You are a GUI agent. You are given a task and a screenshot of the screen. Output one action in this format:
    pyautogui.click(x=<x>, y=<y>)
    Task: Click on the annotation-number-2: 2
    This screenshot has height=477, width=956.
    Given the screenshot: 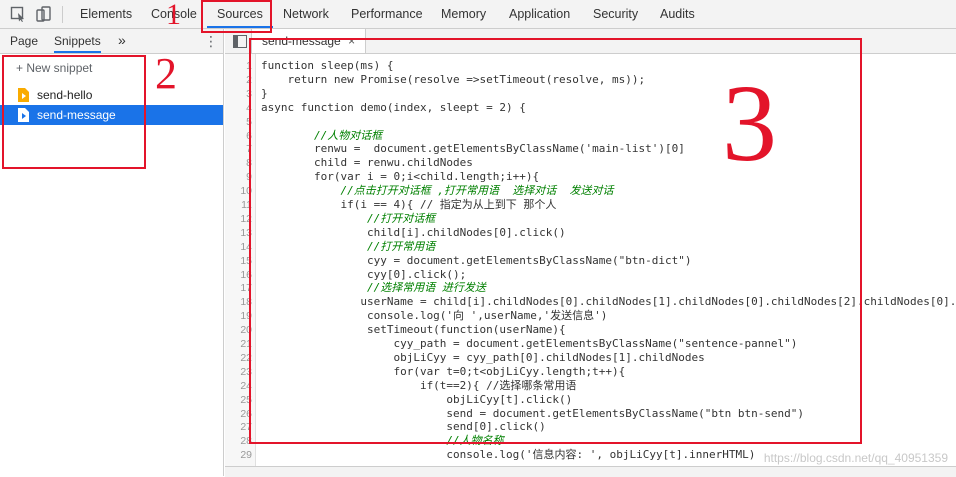 What is the action you would take?
    pyautogui.click(x=166, y=73)
    